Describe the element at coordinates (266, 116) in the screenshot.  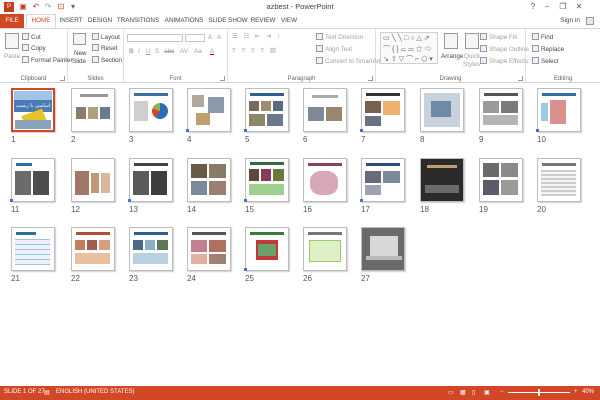
I see `slide-thumbnail: 5` at that location.